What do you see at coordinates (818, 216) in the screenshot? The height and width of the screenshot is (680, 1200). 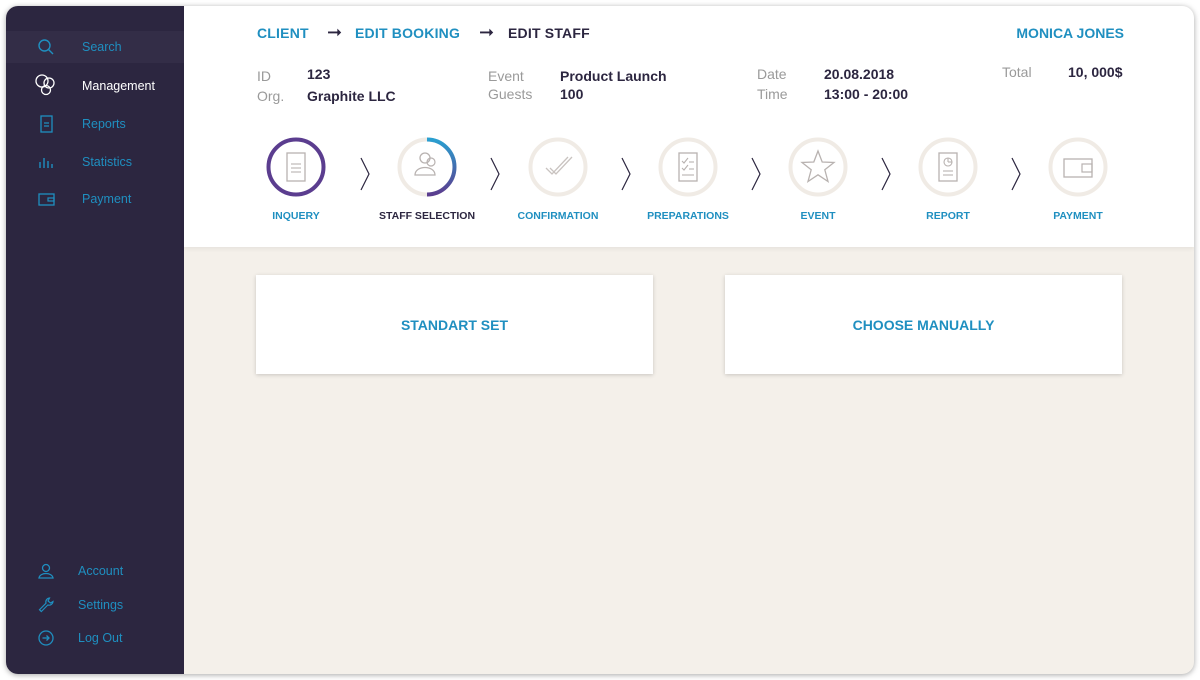 I see `step-label-event: EVENT` at bounding box center [818, 216].